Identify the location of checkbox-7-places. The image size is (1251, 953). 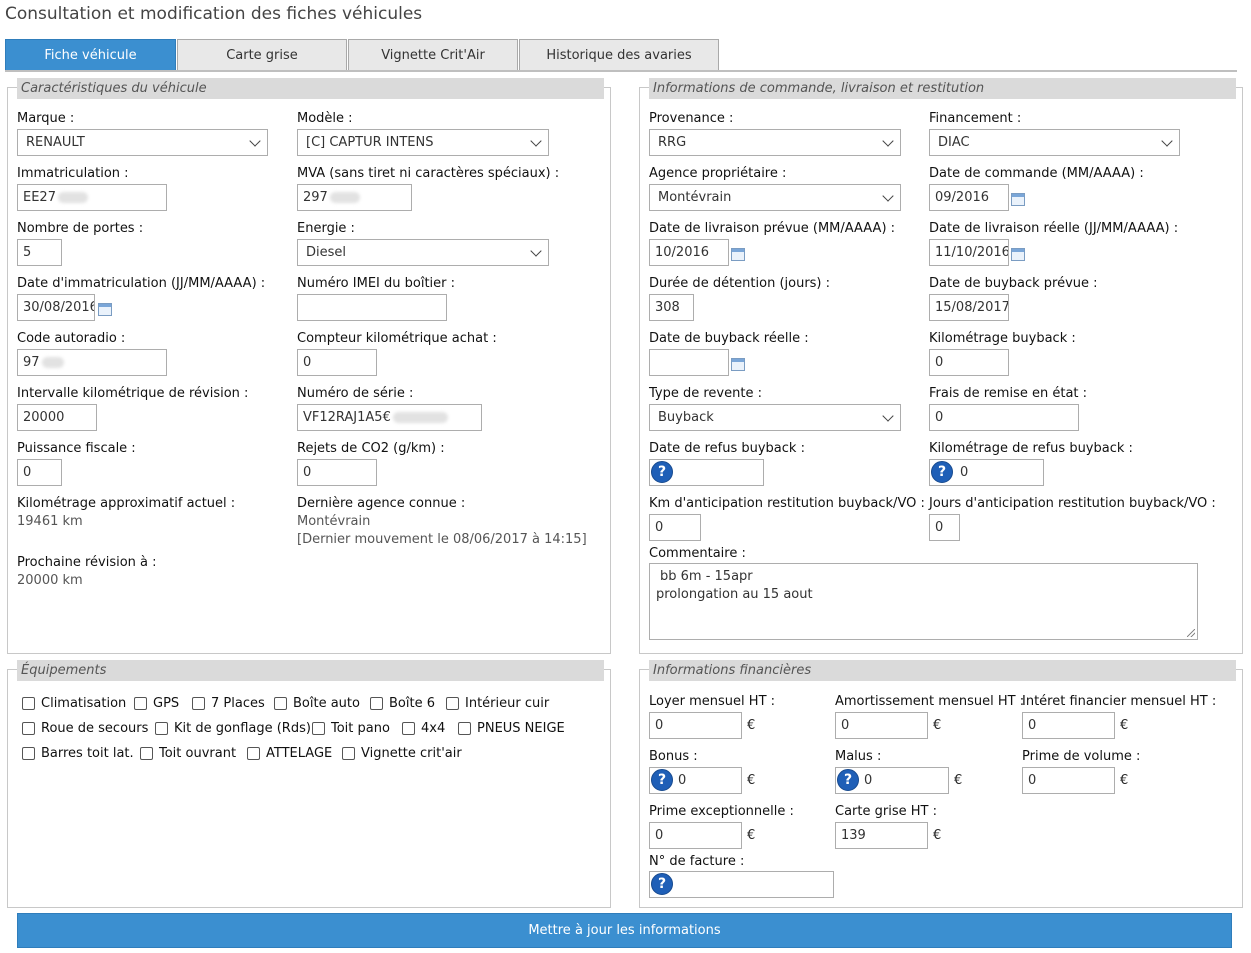
(198, 703).